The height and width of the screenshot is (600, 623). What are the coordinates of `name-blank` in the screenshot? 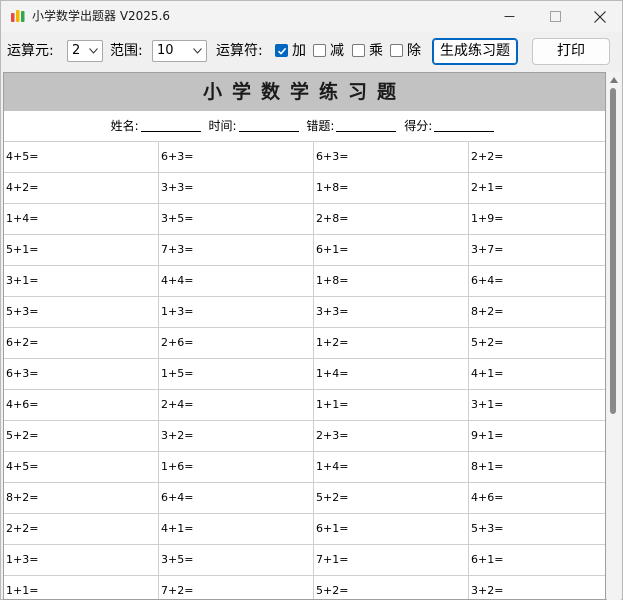 It's located at (170, 126).